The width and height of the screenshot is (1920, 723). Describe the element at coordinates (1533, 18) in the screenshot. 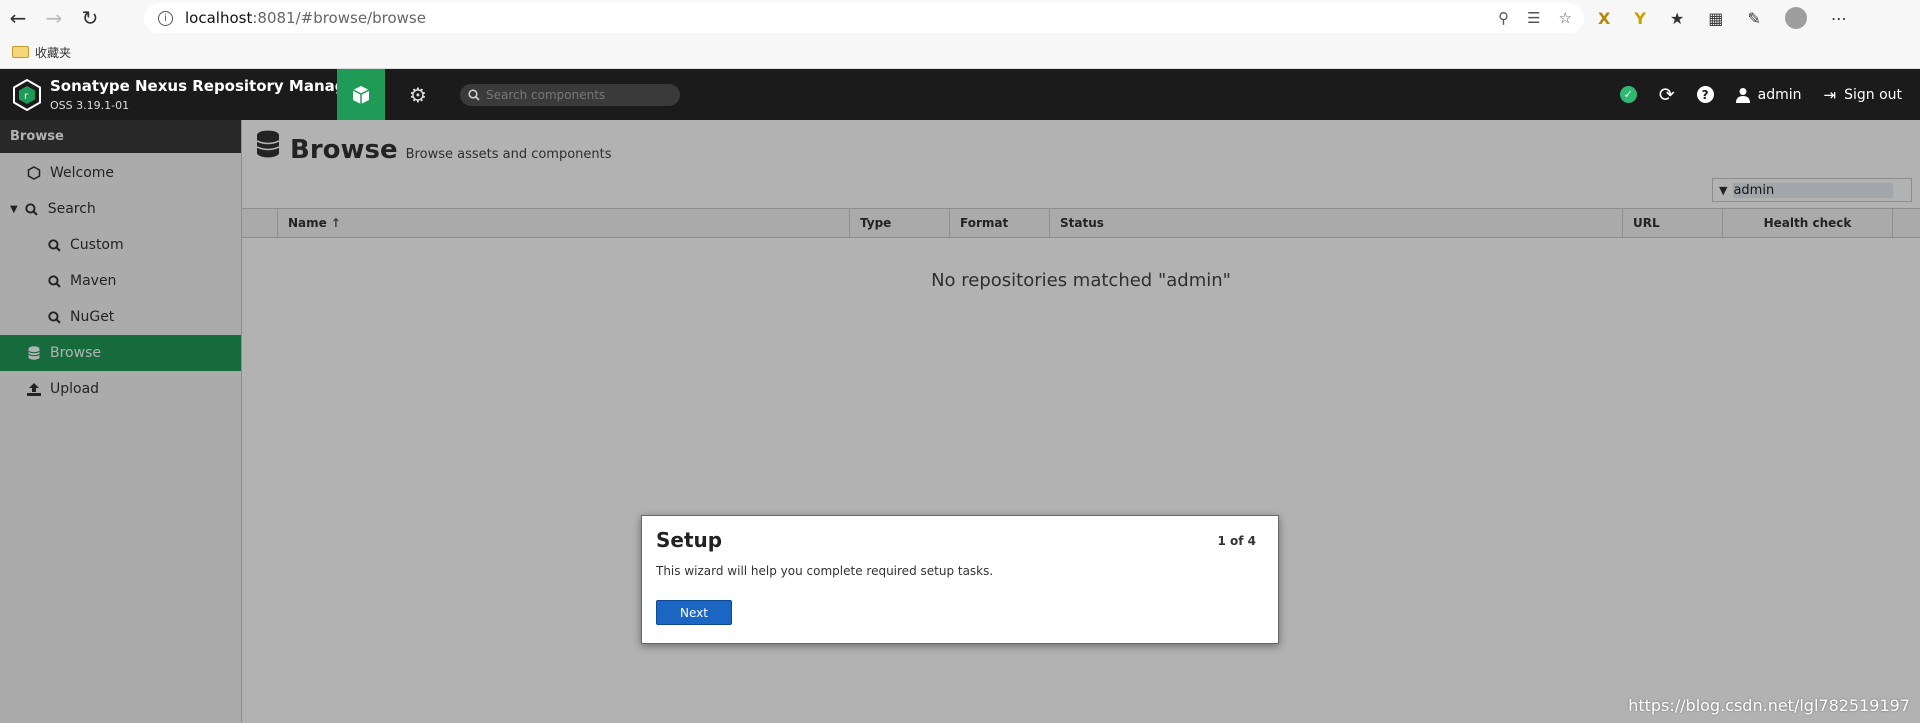

I see `translate-icon: ☰` at that location.